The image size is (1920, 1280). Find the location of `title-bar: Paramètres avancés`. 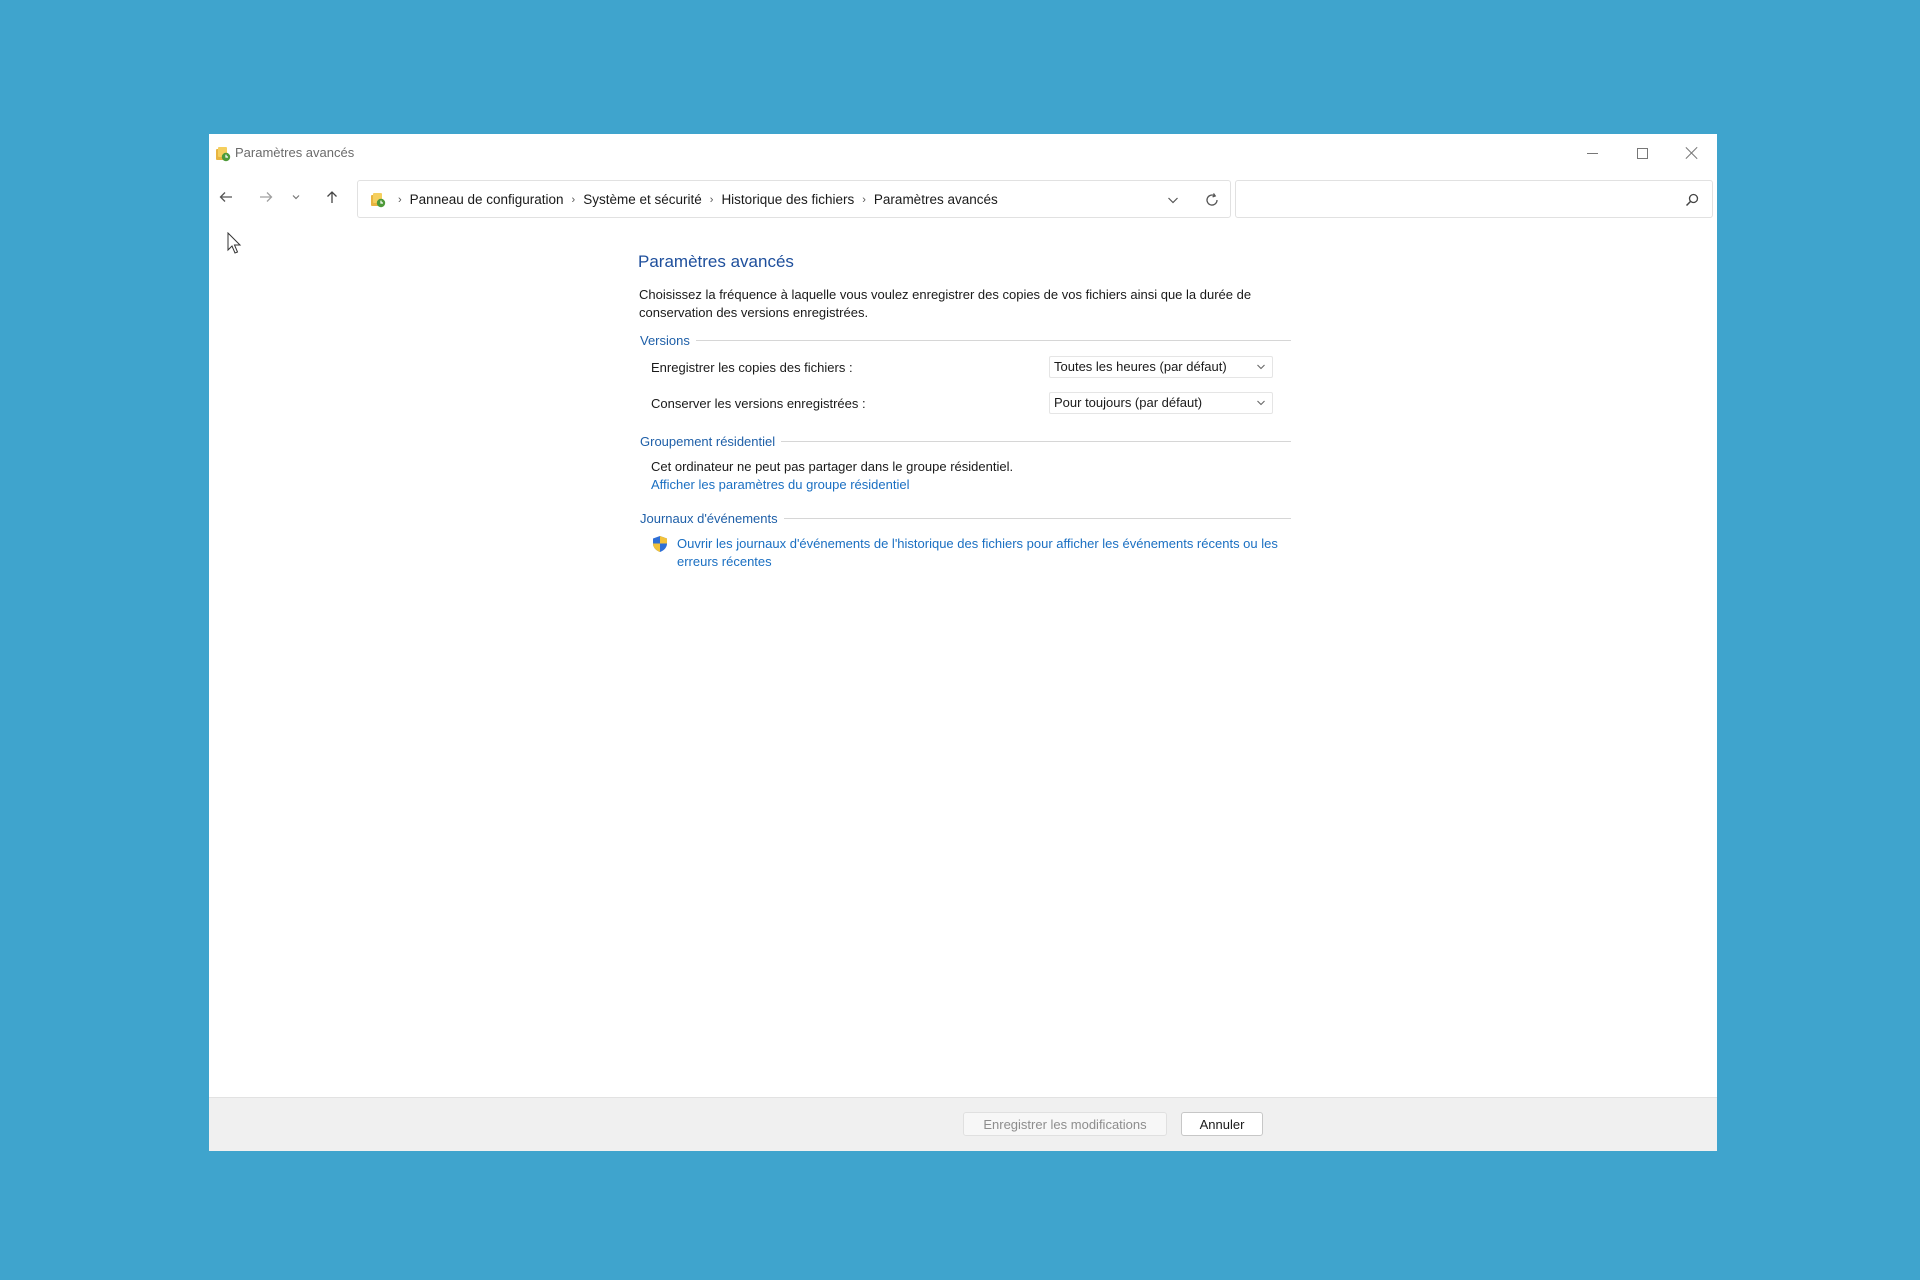

title-bar: Paramètres avancés is located at coordinates (963, 153).